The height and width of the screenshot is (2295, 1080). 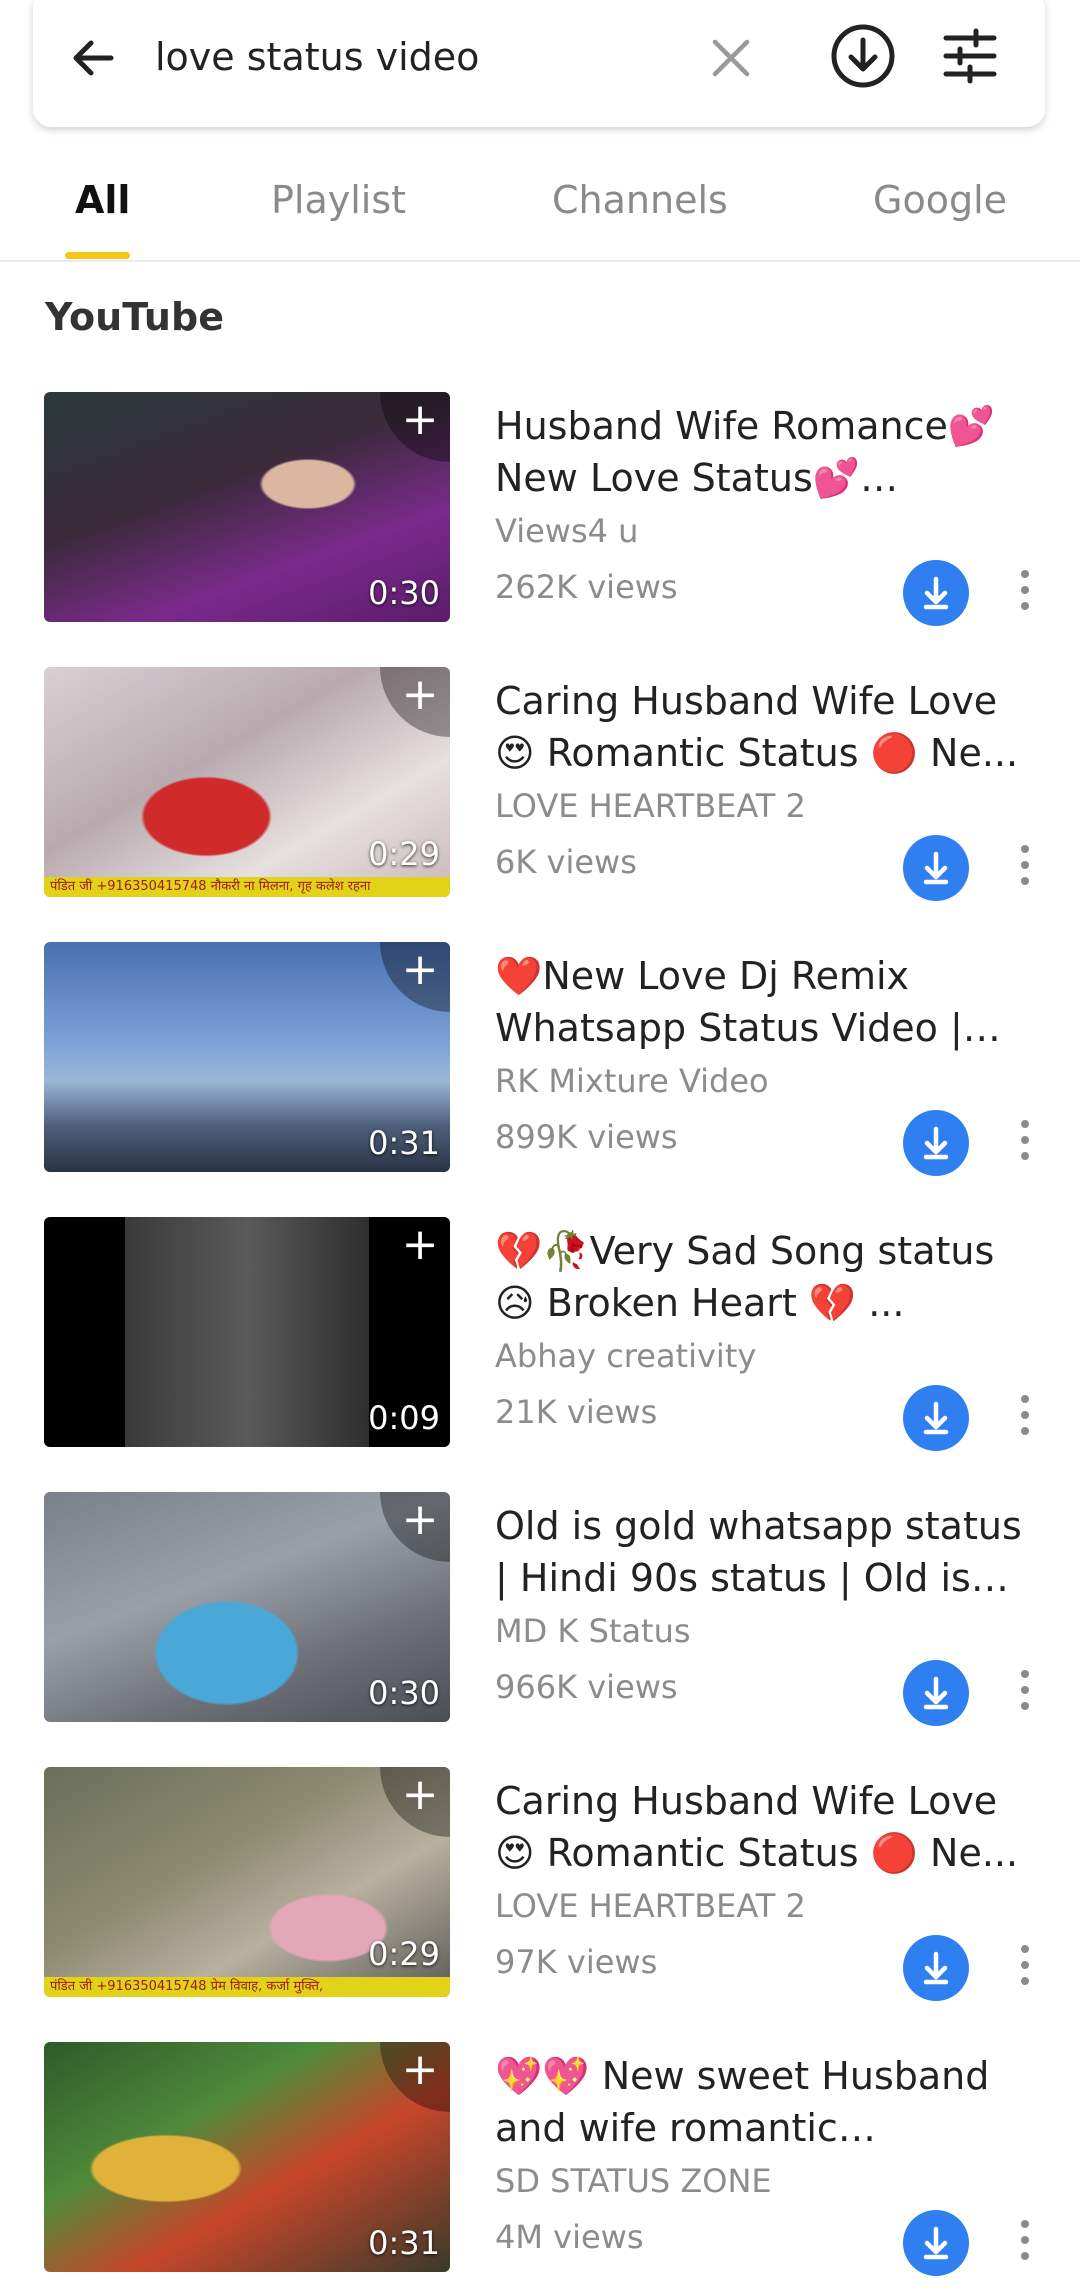 What do you see at coordinates (134, 317) in the screenshot?
I see `section-title: YouTube` at bounding box center [134, 317].